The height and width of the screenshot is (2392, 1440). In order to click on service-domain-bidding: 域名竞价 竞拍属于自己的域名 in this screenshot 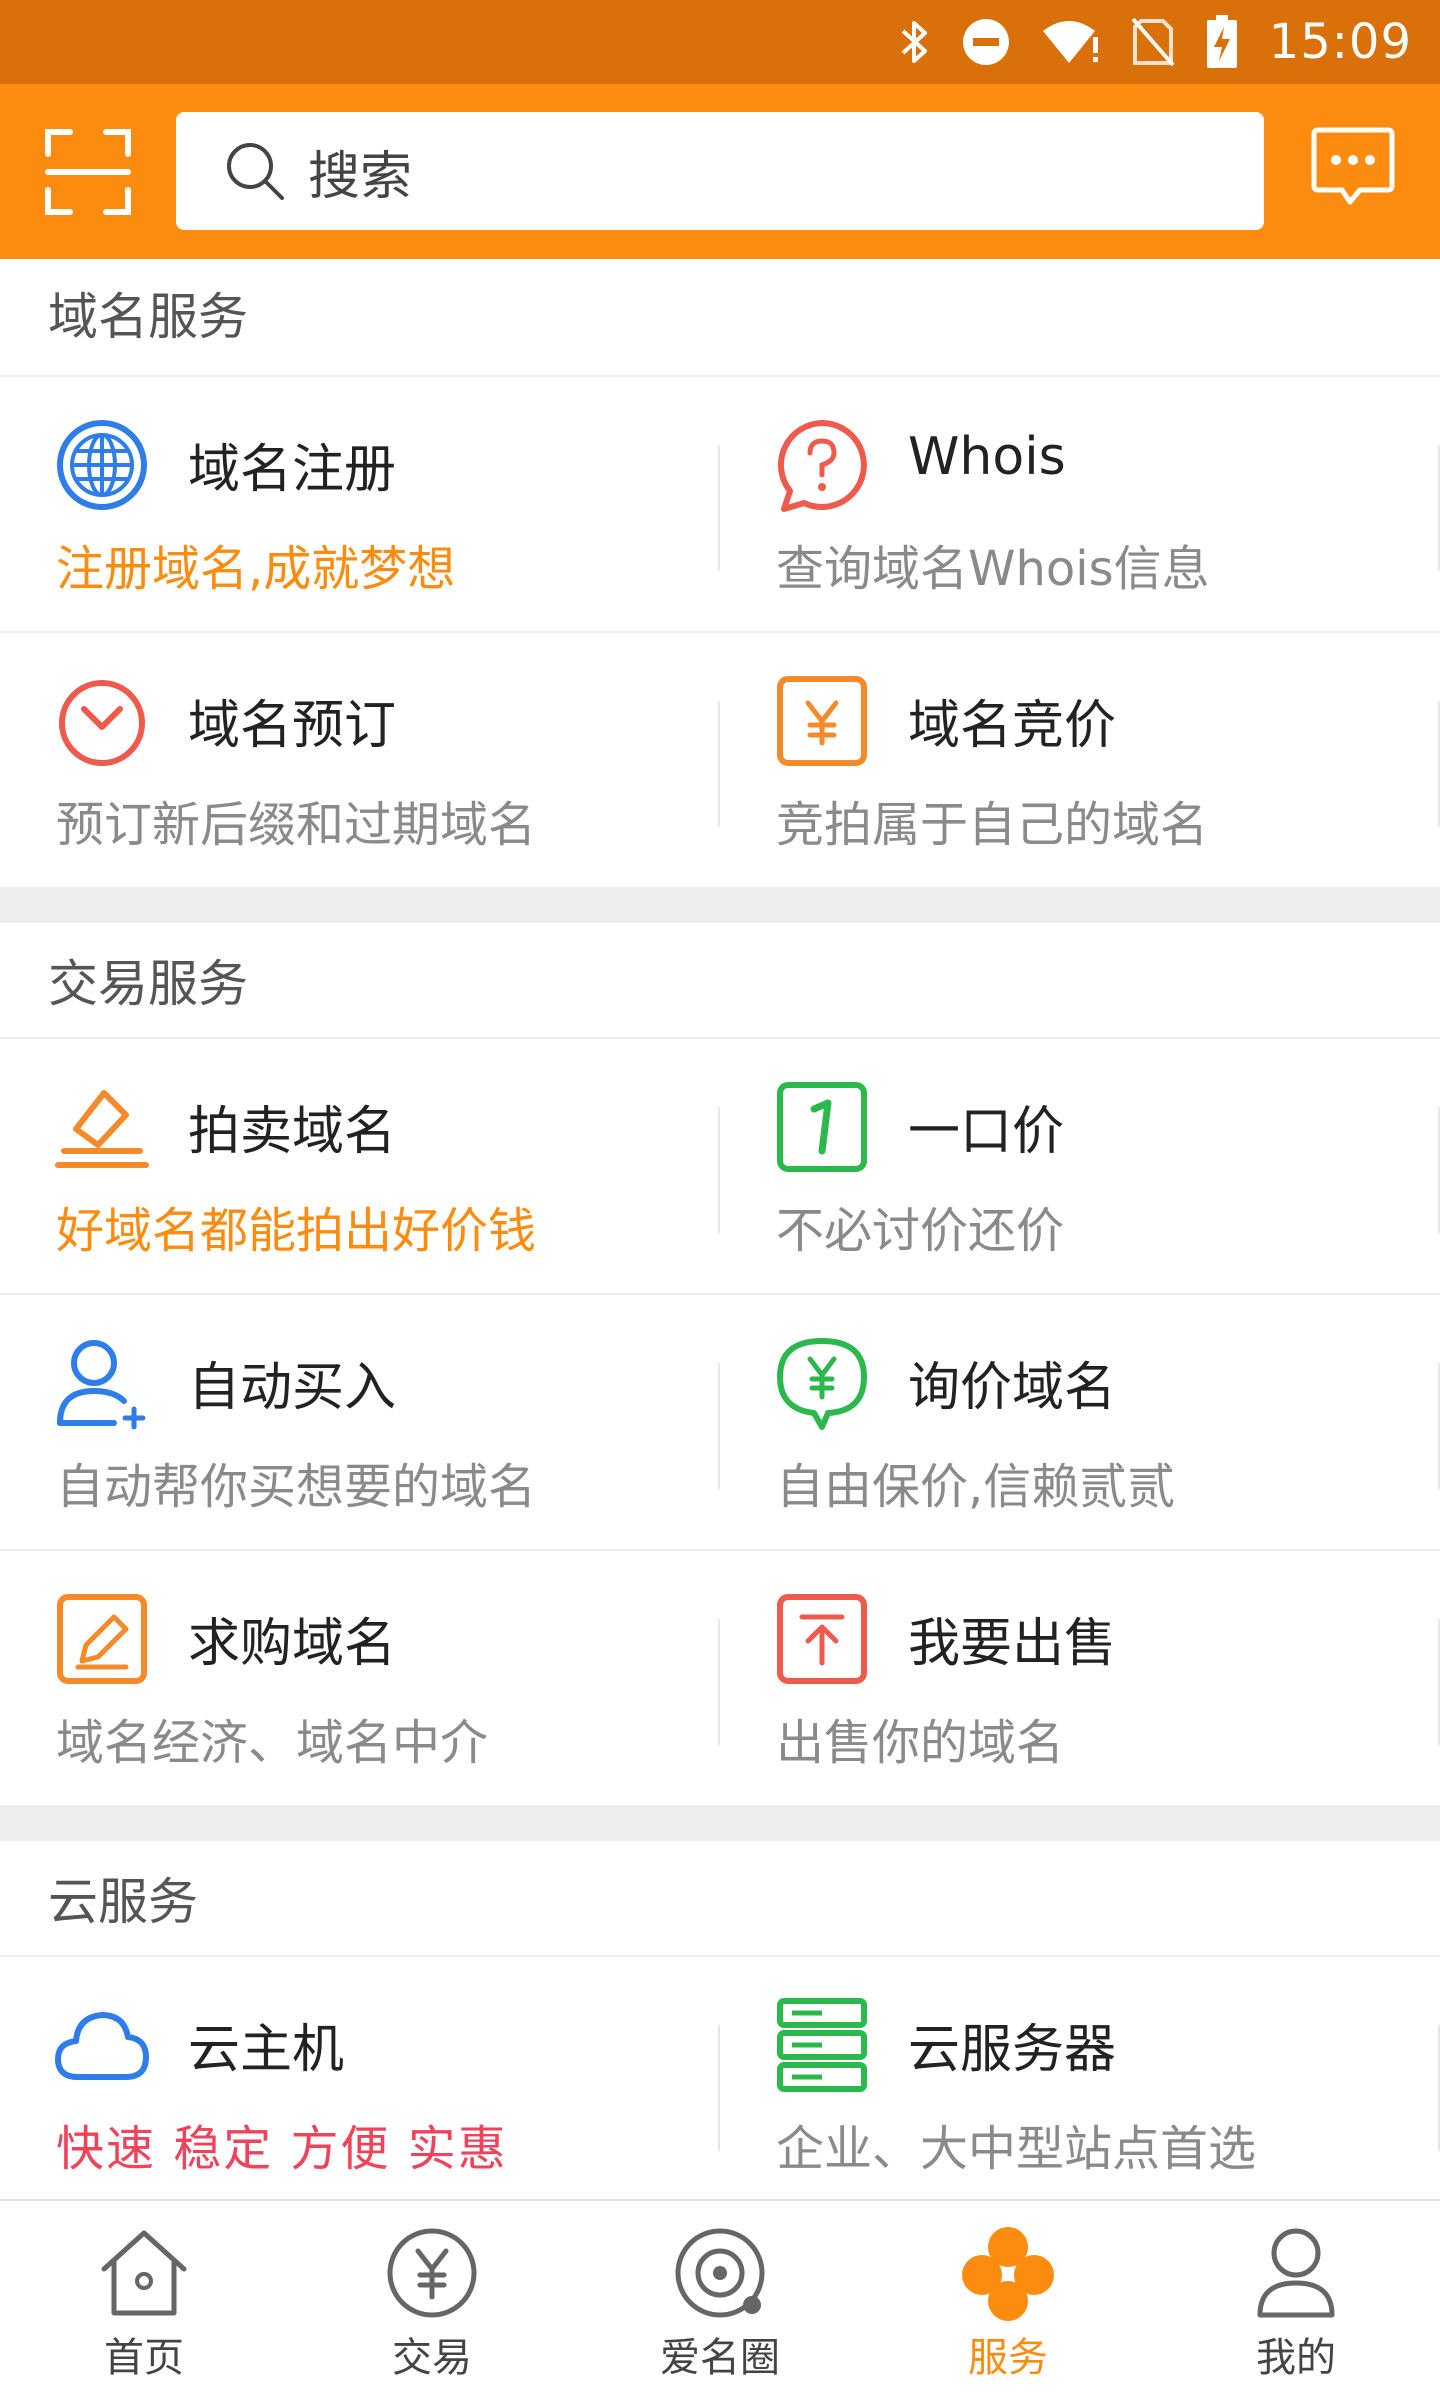, I will do `click(1080, 761)`.